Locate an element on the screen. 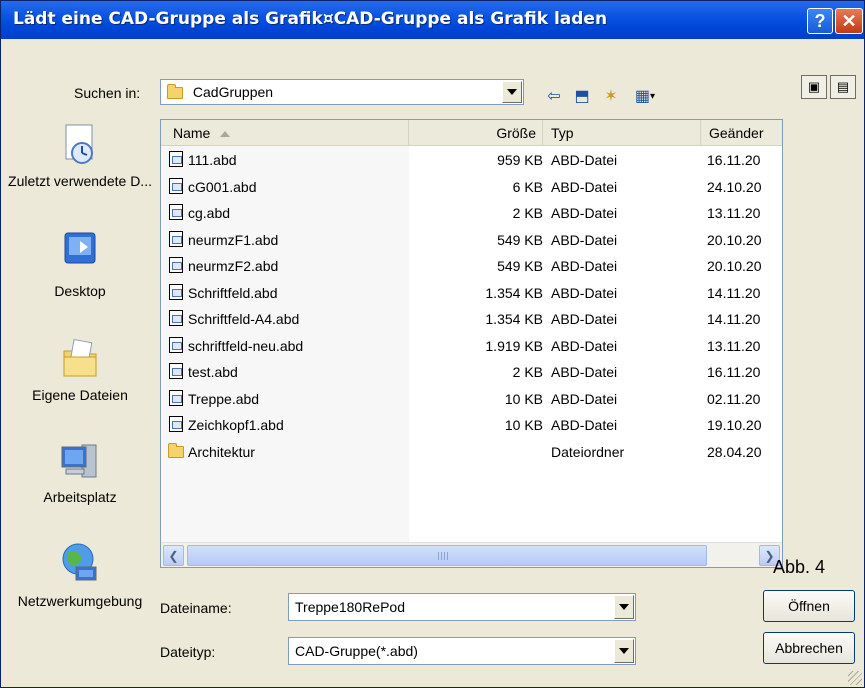 Image resolution: width=865 pixels, height=688 pixels. list-item: neurmzF2.abd 549 KB ABD-Datei 20.10.20 is located at coordinates (471, 266).